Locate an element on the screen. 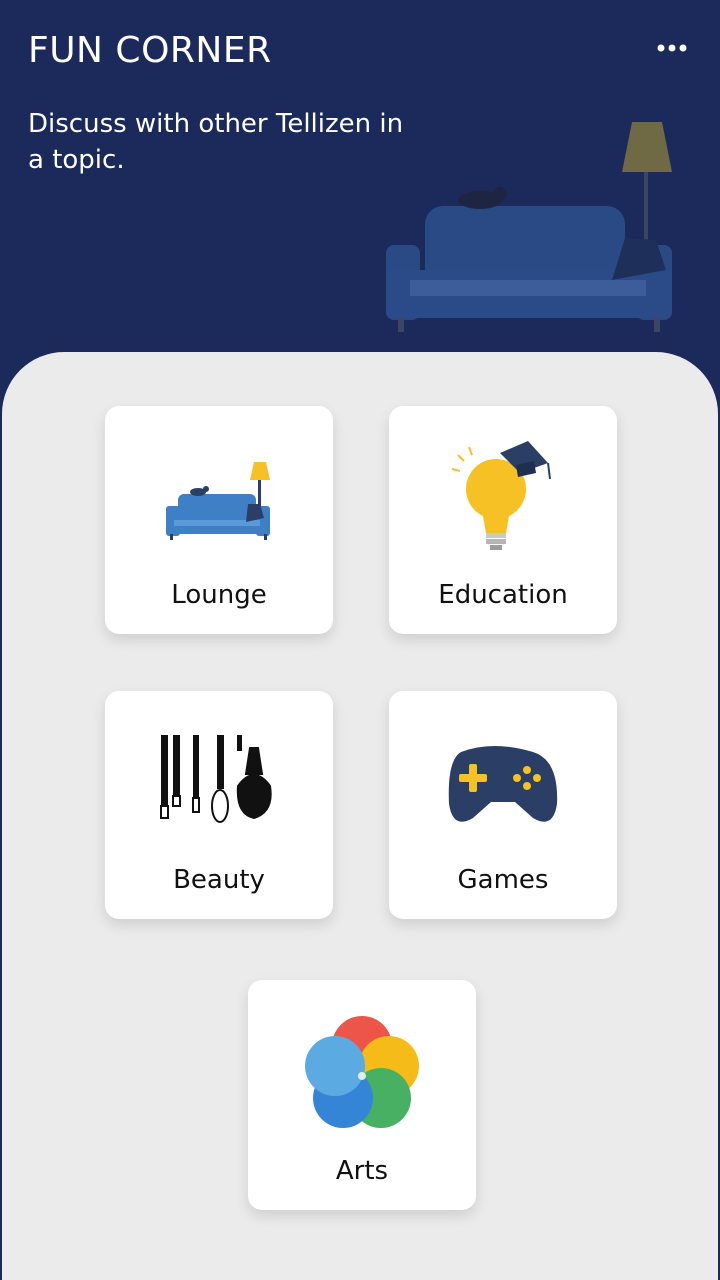 The height and width of the screenshot is (1280, 720). topic-label: Beauty is located at coordinates (219, 880).